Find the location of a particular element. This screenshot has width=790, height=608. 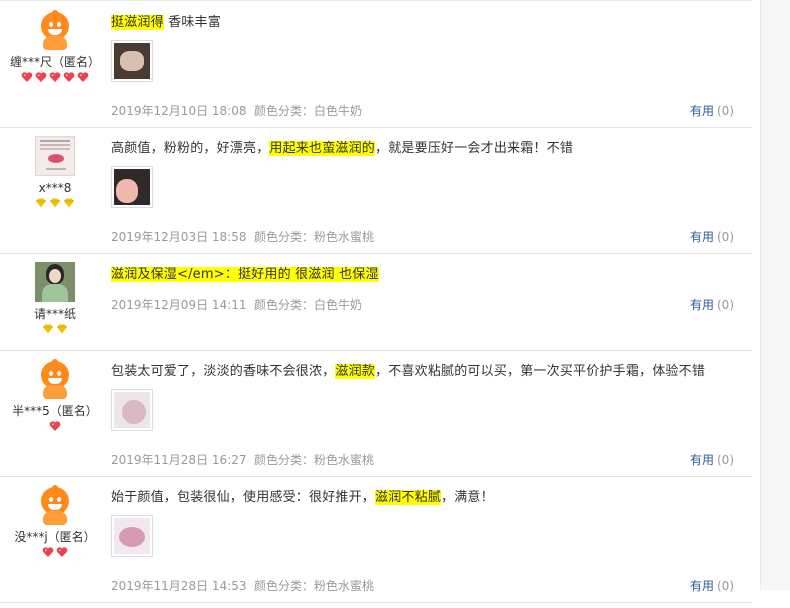

review-text: 高颜值，粉粉的，好漂亮，用起来也蛮滋润的，就是要压好一会才出来霜！不错 is located at coordinates (429, 149).